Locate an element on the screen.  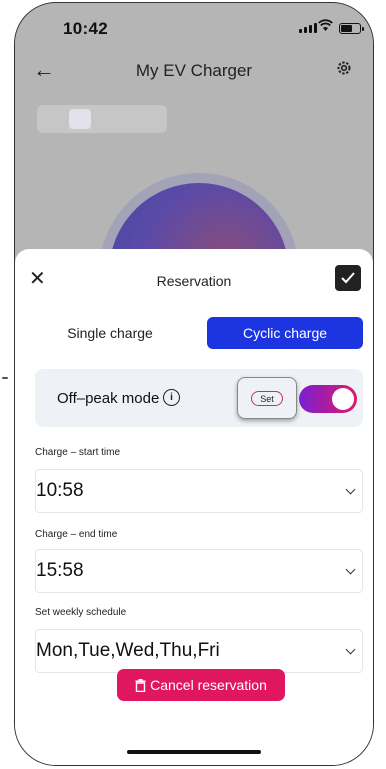
set-button: Set is located at coordinates (267, 398).